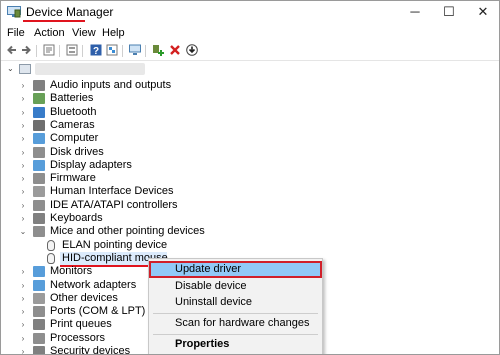 Image resolution: width=500 pixels, height=355 pixels. Describe the element at coordinates (49, 50) in the screenshot. I see `properties-icon` at that location.